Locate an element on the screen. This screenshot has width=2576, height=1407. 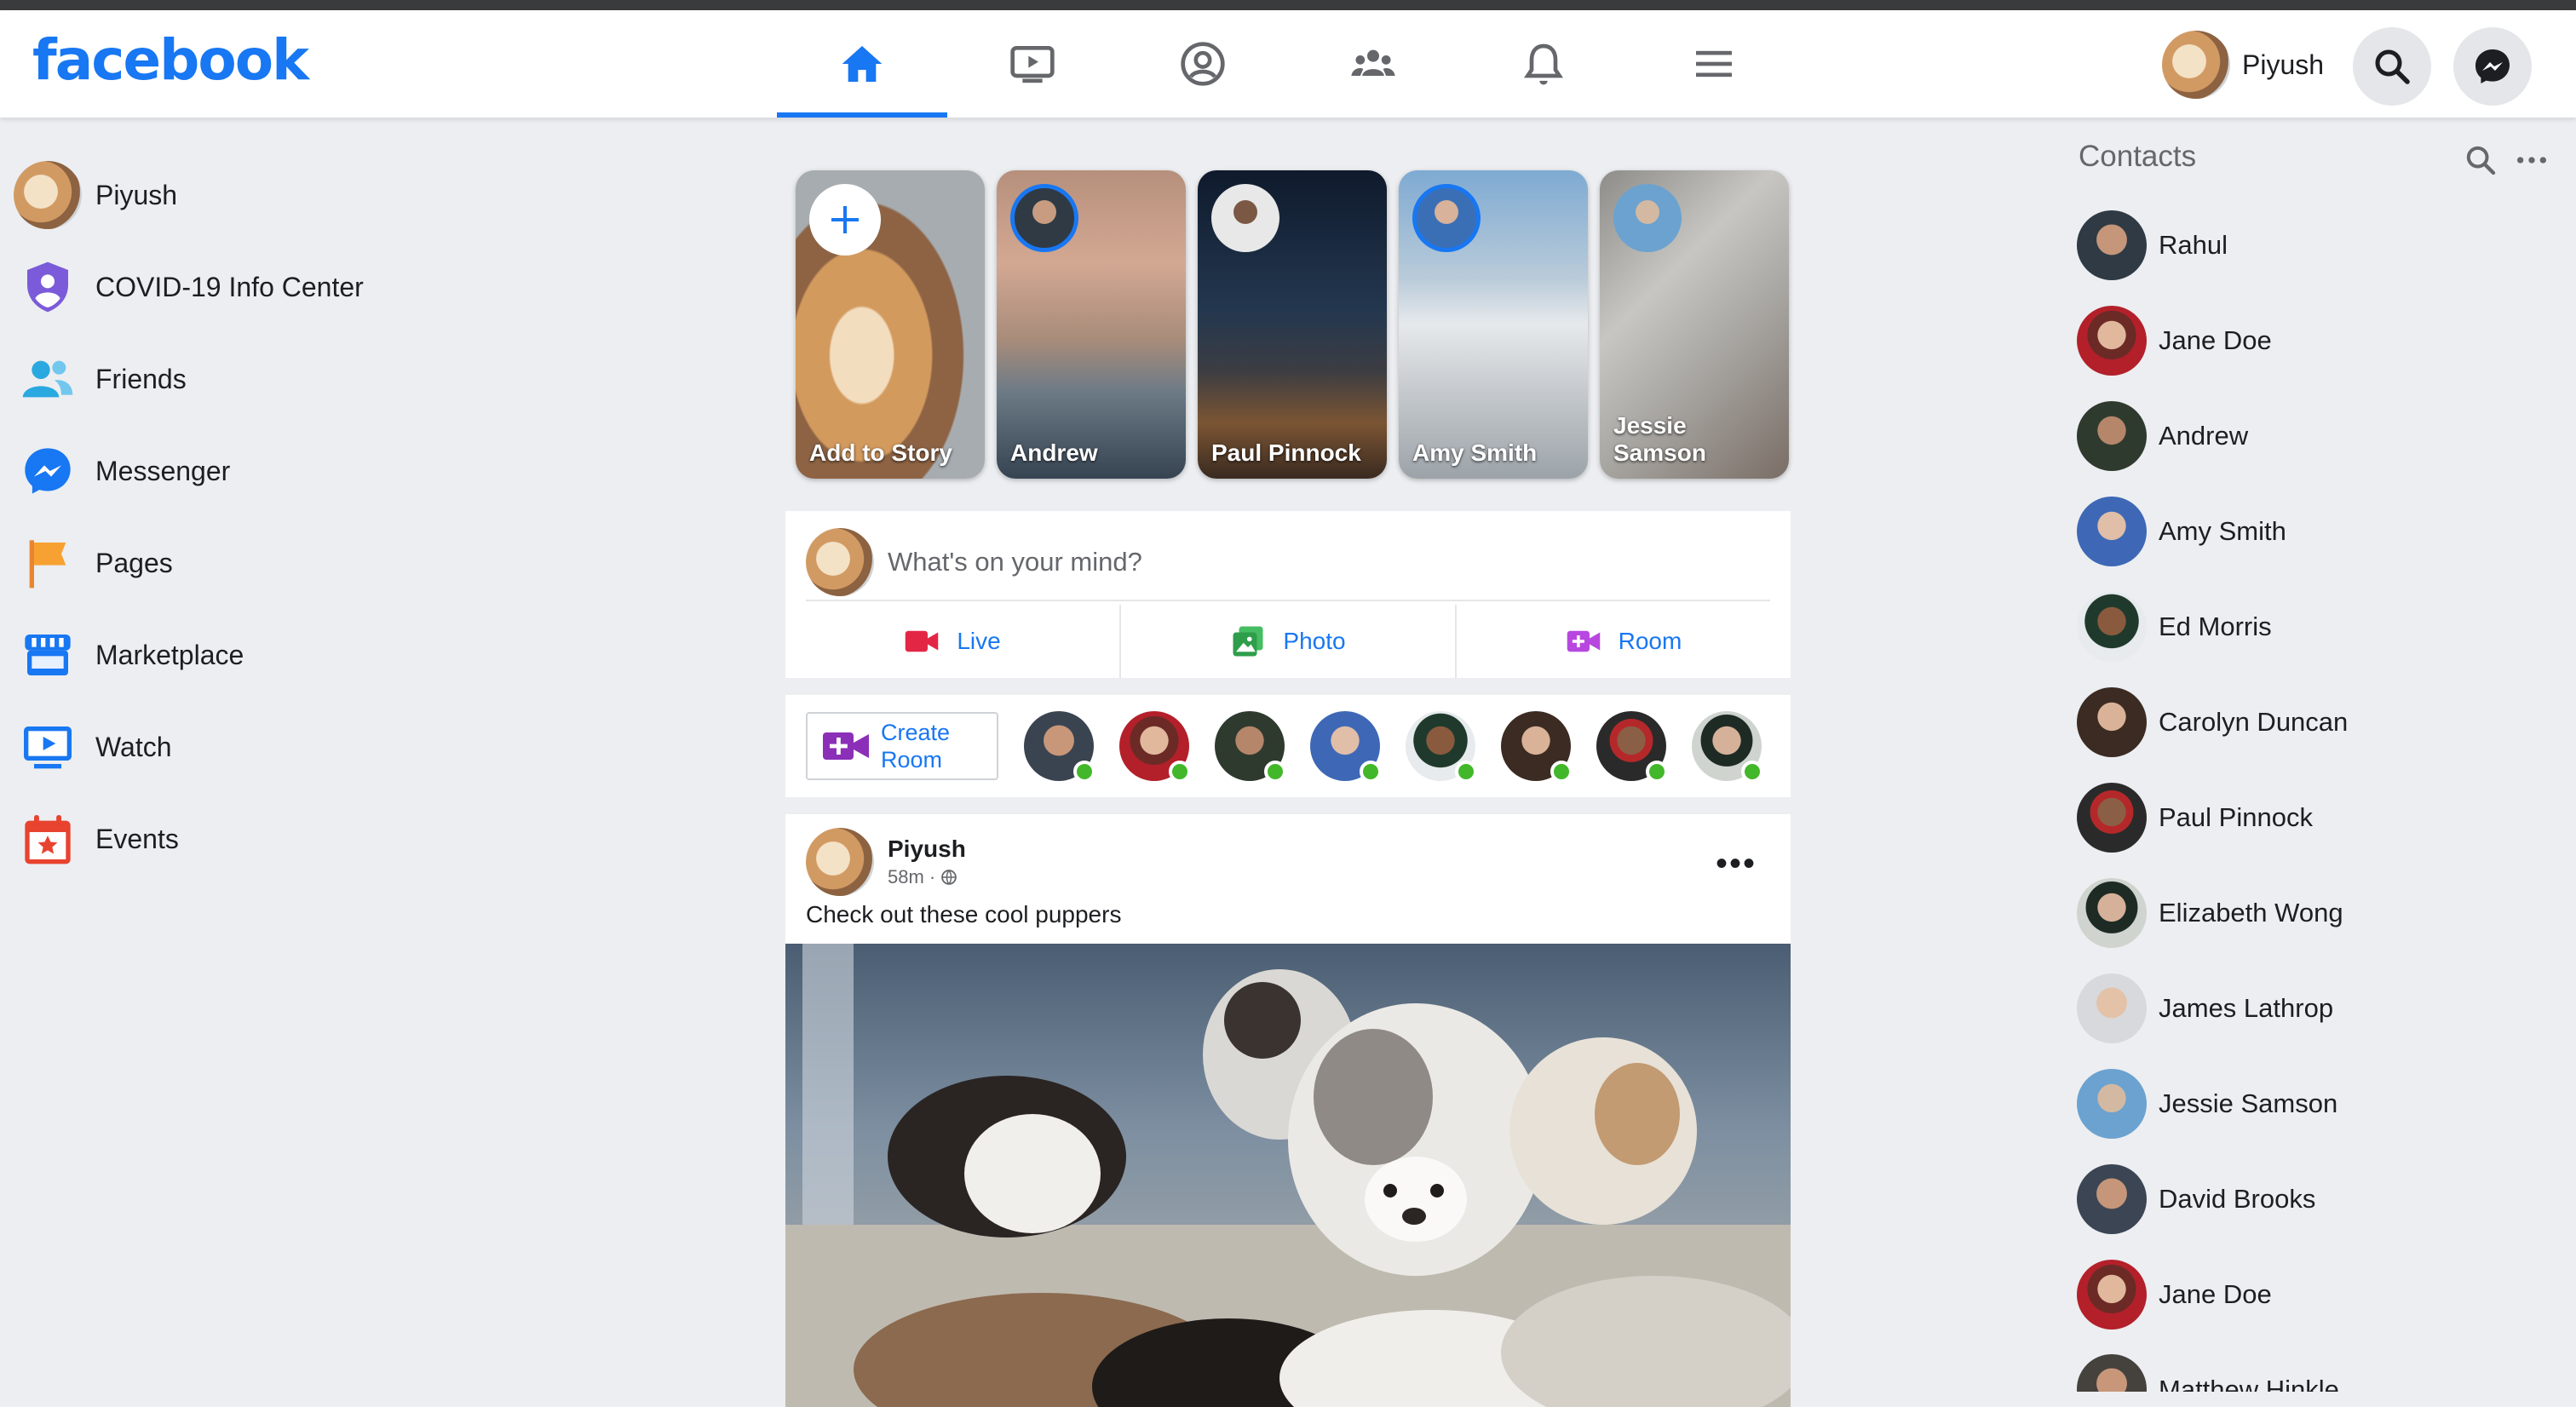
menu-icon is located at coordinates (1714, 64).